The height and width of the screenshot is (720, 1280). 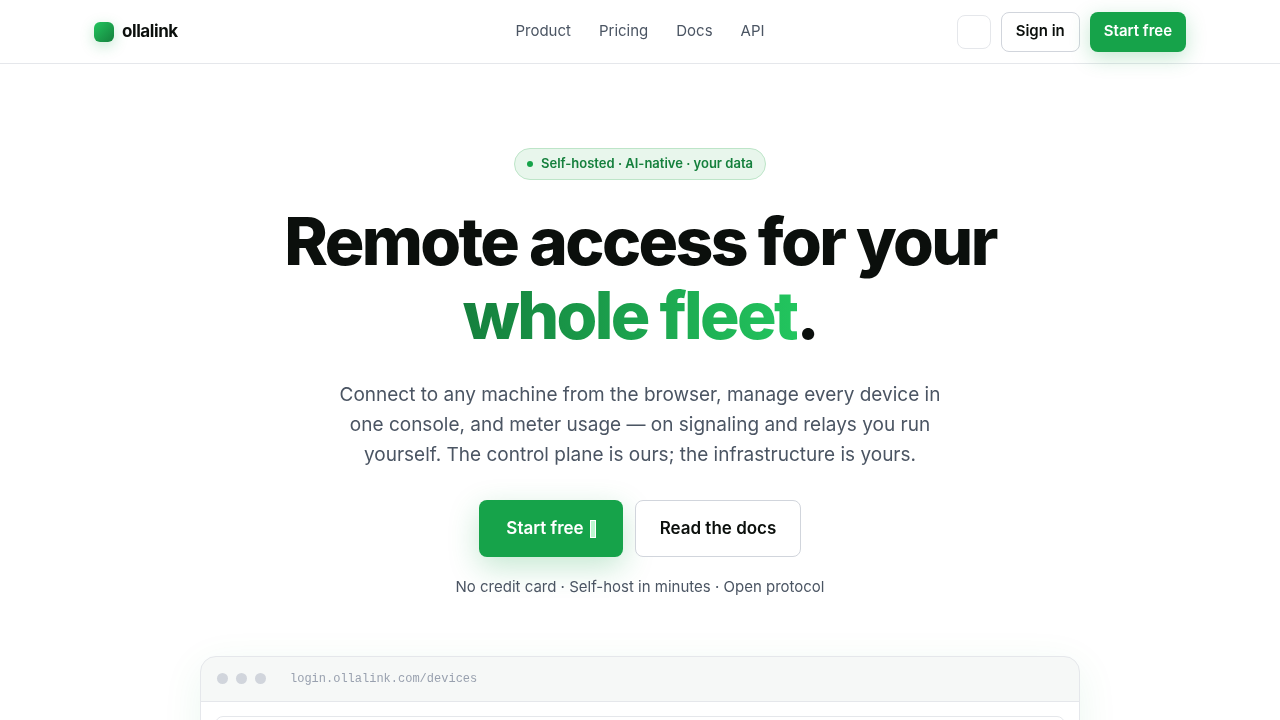 I want to click on address-bar-url: login.ollalink.com/devices, so click(x=384, y=679).